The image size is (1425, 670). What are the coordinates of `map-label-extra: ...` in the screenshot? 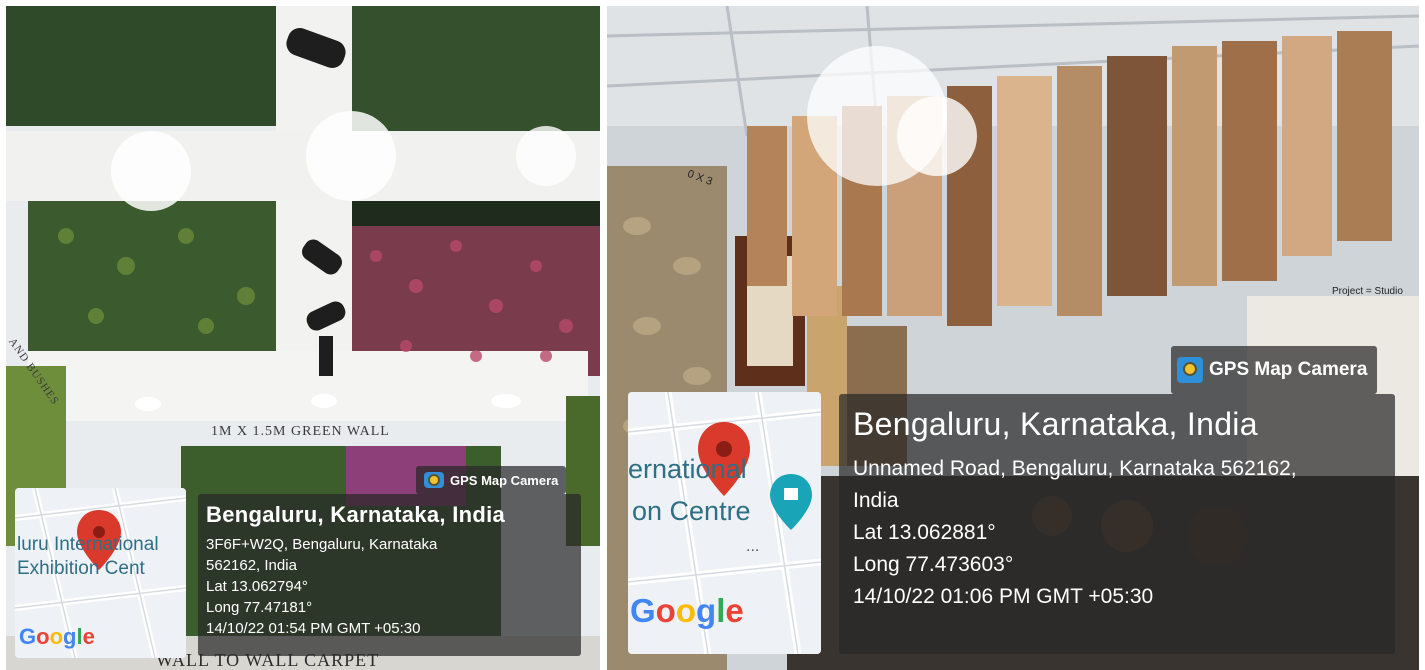 It's located at (753, 546).